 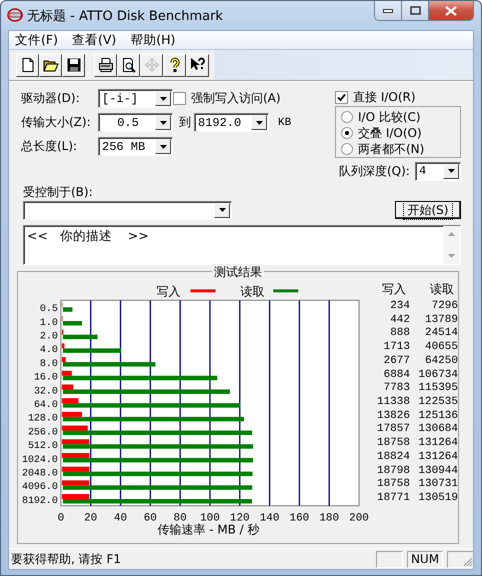 What do you see at coordinates (135, 146) in the screenshot?
I see `dropdown: 256 MB` at bounding box center [135, 146].